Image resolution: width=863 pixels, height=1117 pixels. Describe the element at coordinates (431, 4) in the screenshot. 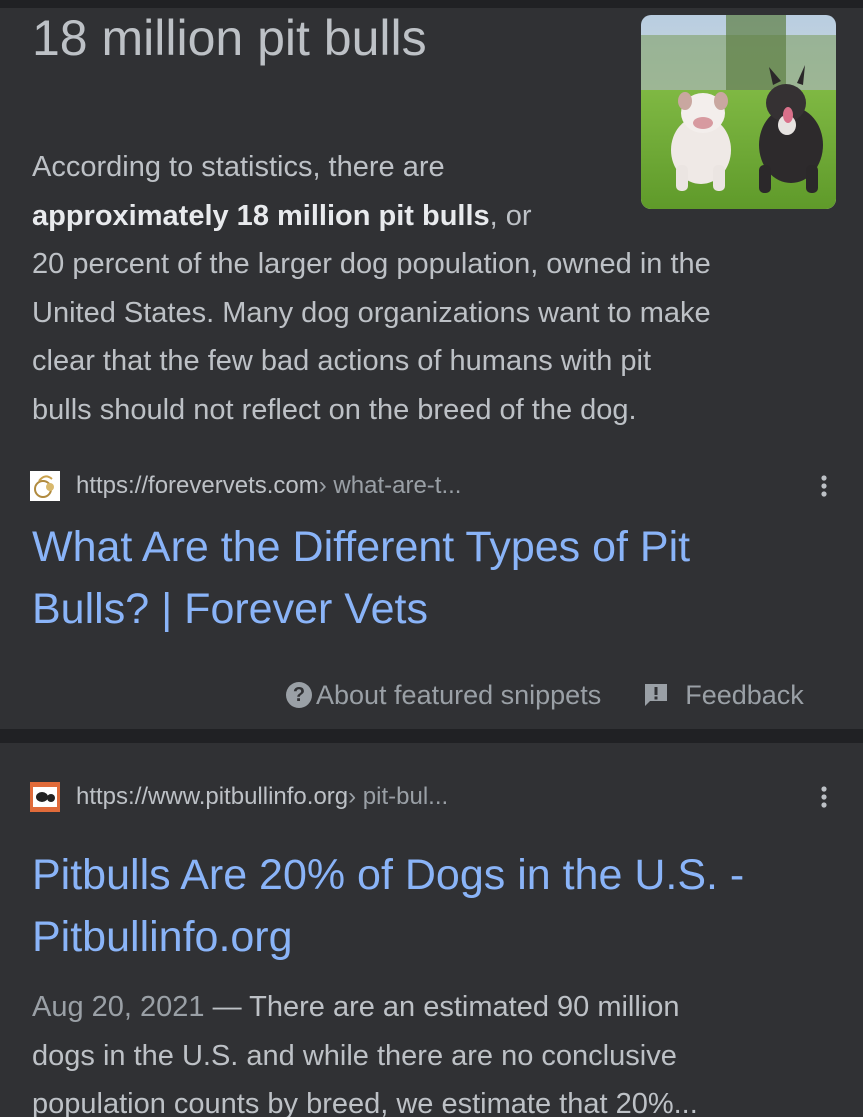

I see `top-edge-bar` at that location.